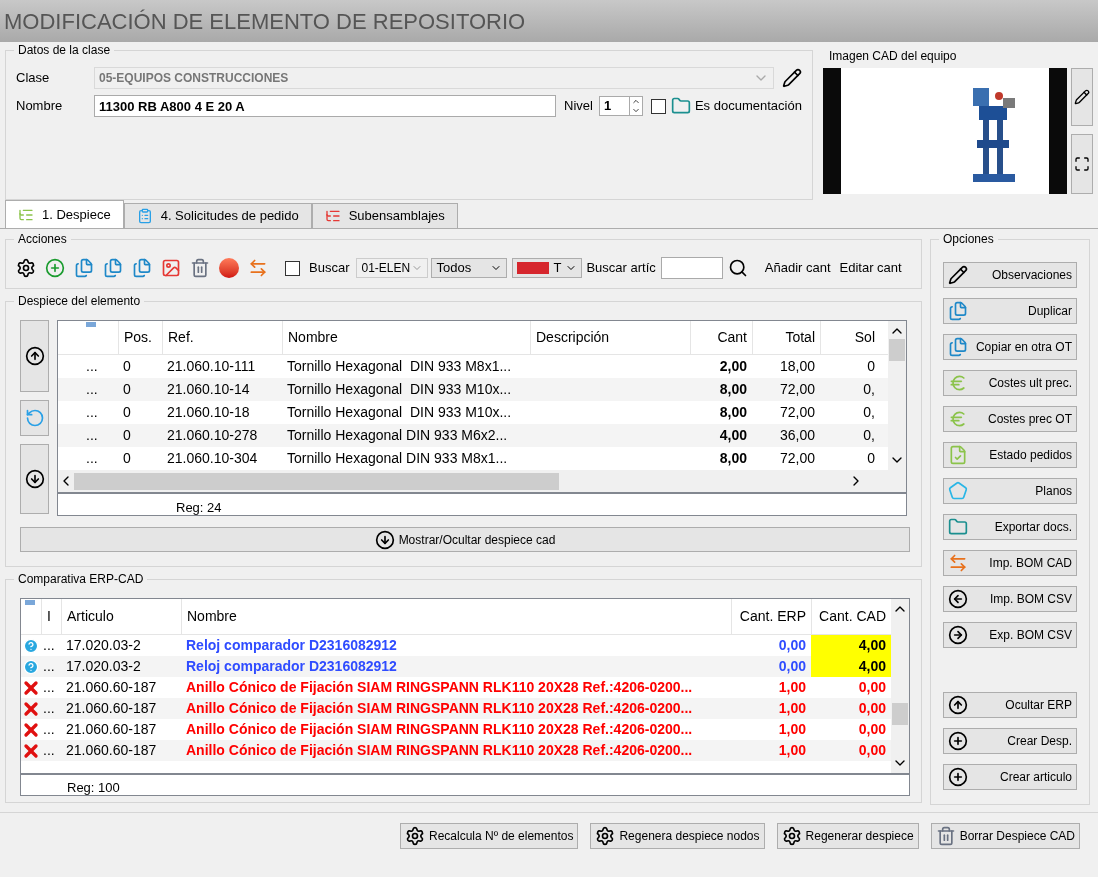 Image resolution: width=1098 pixels, height=877 pixels. What do you see at coordinates (797, 268) in the screenshot?
I see `add-quantity-link: Añadir cant` at bounding box center [797, 268].